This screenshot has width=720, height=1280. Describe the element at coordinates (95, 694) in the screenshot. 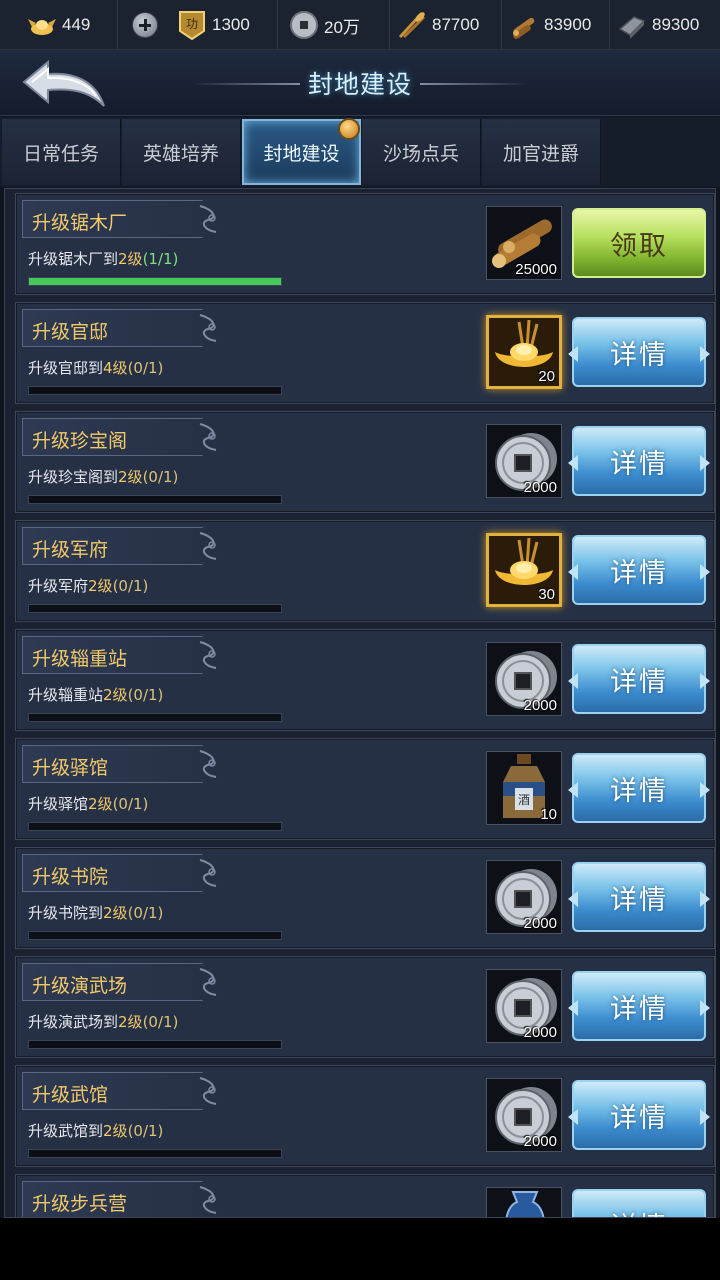

I see `task-description: 升级辎重站2级(0/1)` at that location.